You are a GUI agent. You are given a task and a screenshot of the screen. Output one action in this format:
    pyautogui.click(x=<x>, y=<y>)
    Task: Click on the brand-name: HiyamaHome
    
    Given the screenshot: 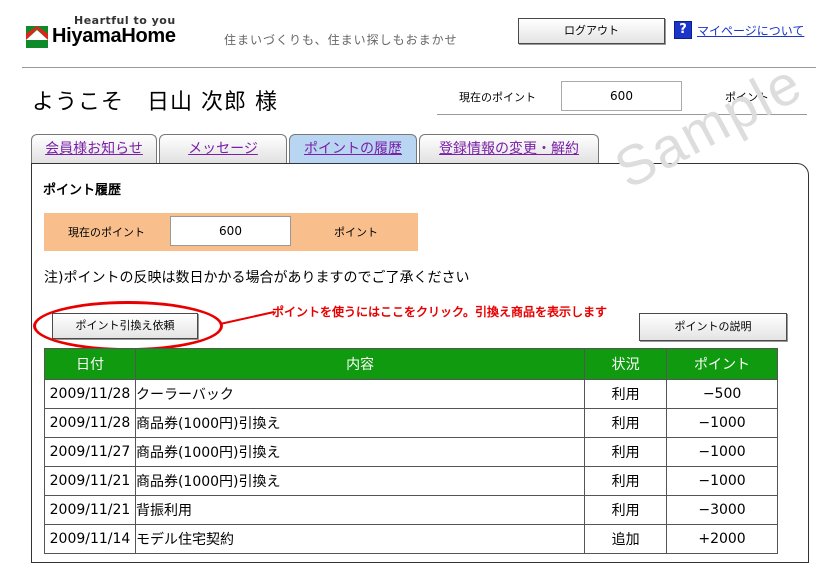 What is the action you would take?
    pyautogui.click(x=114, y=36)
    